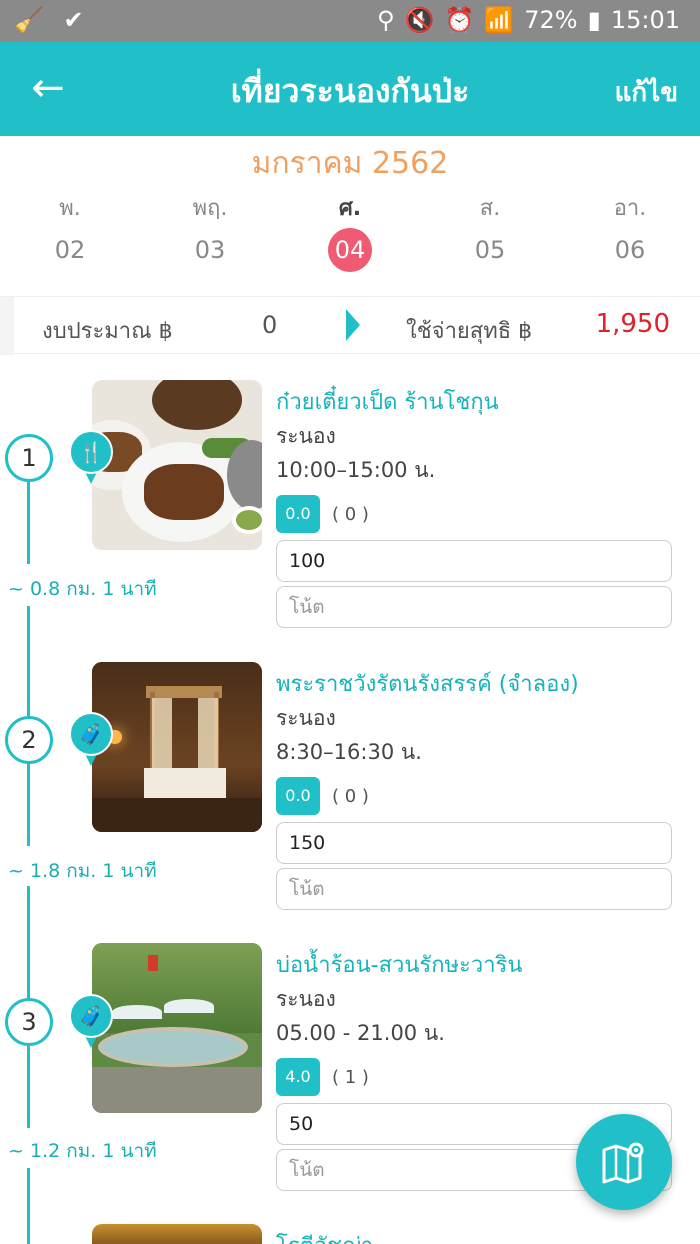 Image resolution: width=700 pixels, height=1244 pixels. Describe the element at coordinates (349, 752) in the screenshot. I see `place-hours: 8:30–16:30 น.` at that location.